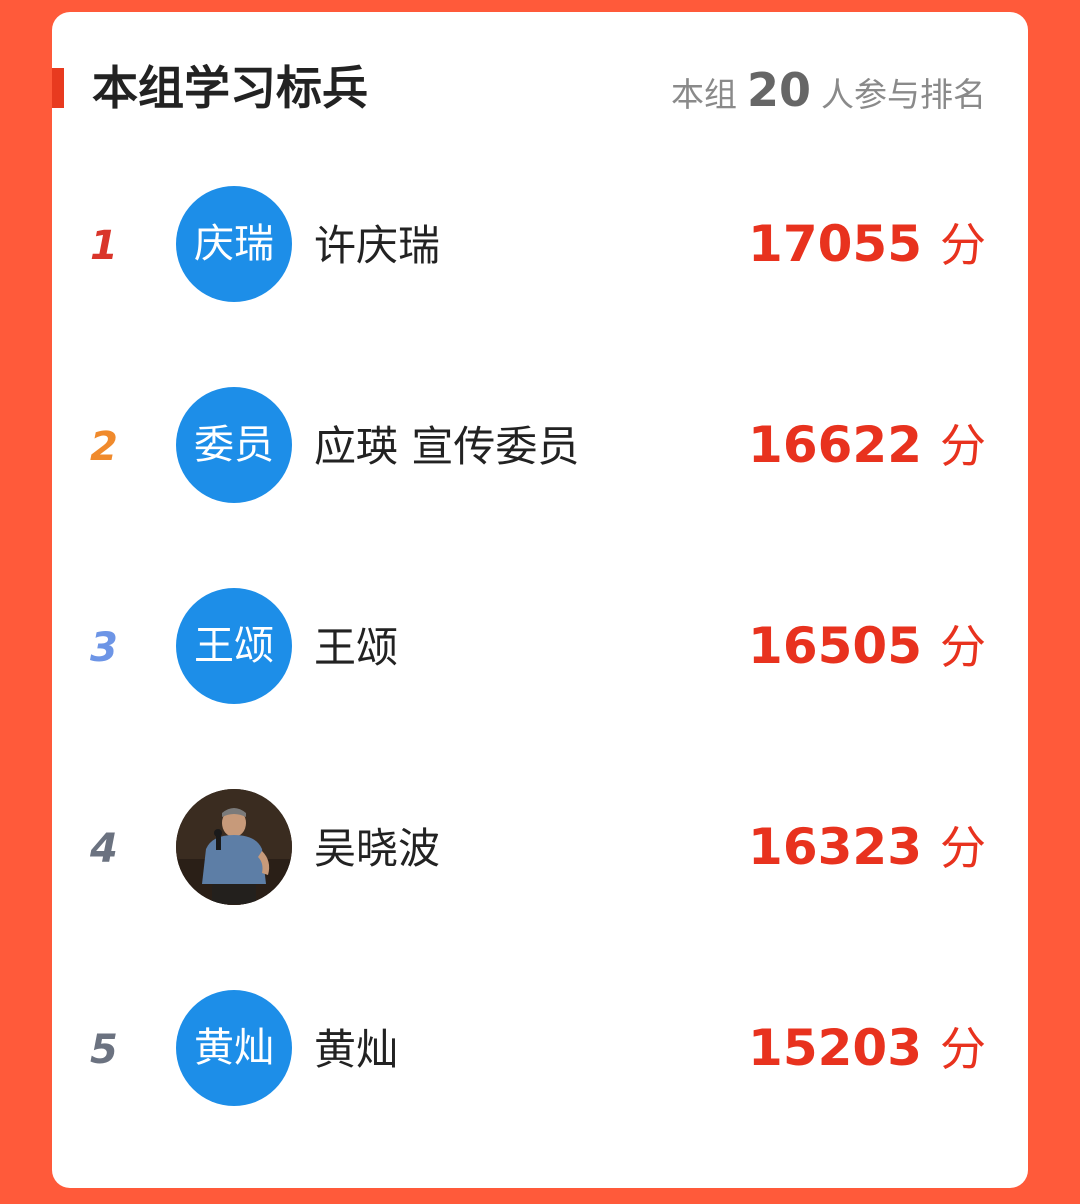 This screenshot has width=1080, height=1204. Describe the element at coordinates (230, 88) in the screenshot. I see `card-title: 本组学习标兵` at that location.